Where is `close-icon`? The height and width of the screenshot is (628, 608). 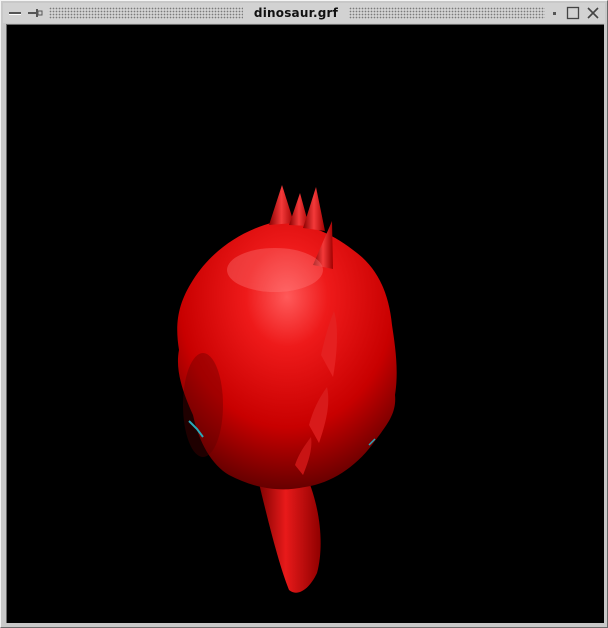
close-icon is located at coordinates (593, 13).